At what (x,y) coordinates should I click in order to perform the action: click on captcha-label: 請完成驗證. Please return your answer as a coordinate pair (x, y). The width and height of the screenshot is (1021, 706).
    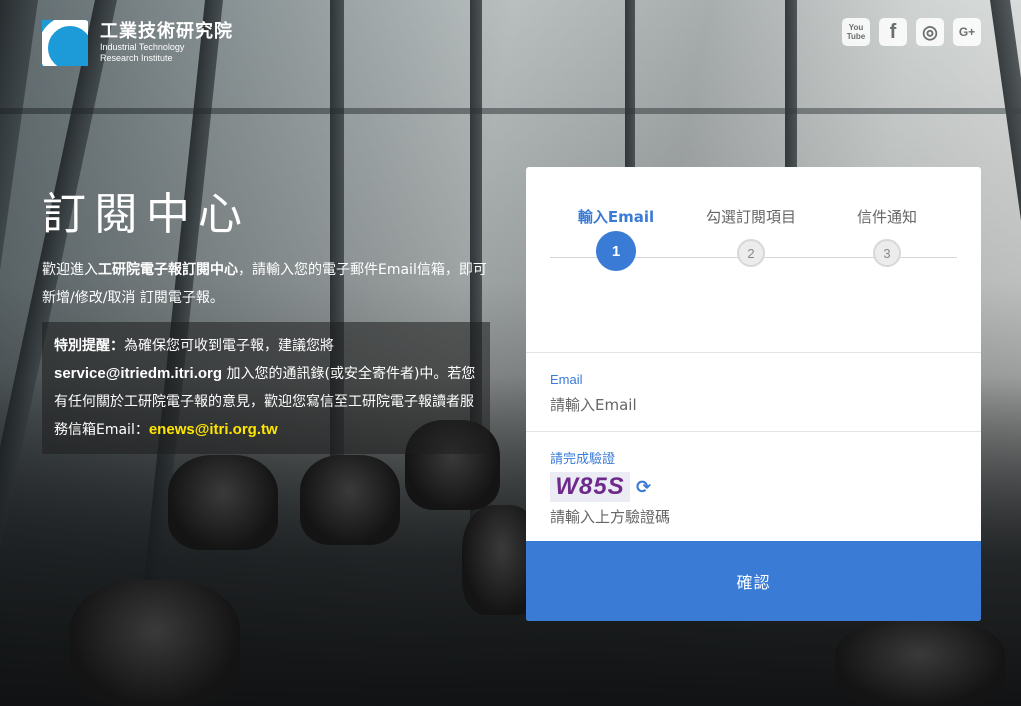
    Looking at the image, I should click on (583, 458).